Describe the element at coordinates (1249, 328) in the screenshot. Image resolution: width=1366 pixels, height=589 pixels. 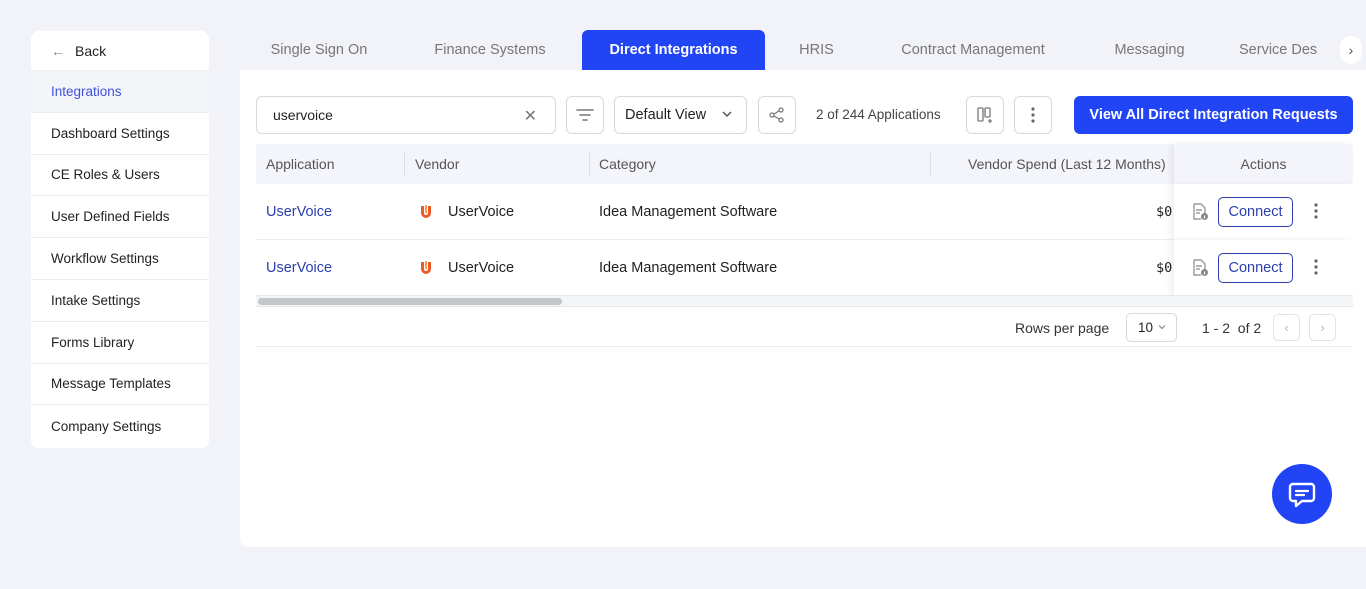
I see `page-total: of 2` at that location.